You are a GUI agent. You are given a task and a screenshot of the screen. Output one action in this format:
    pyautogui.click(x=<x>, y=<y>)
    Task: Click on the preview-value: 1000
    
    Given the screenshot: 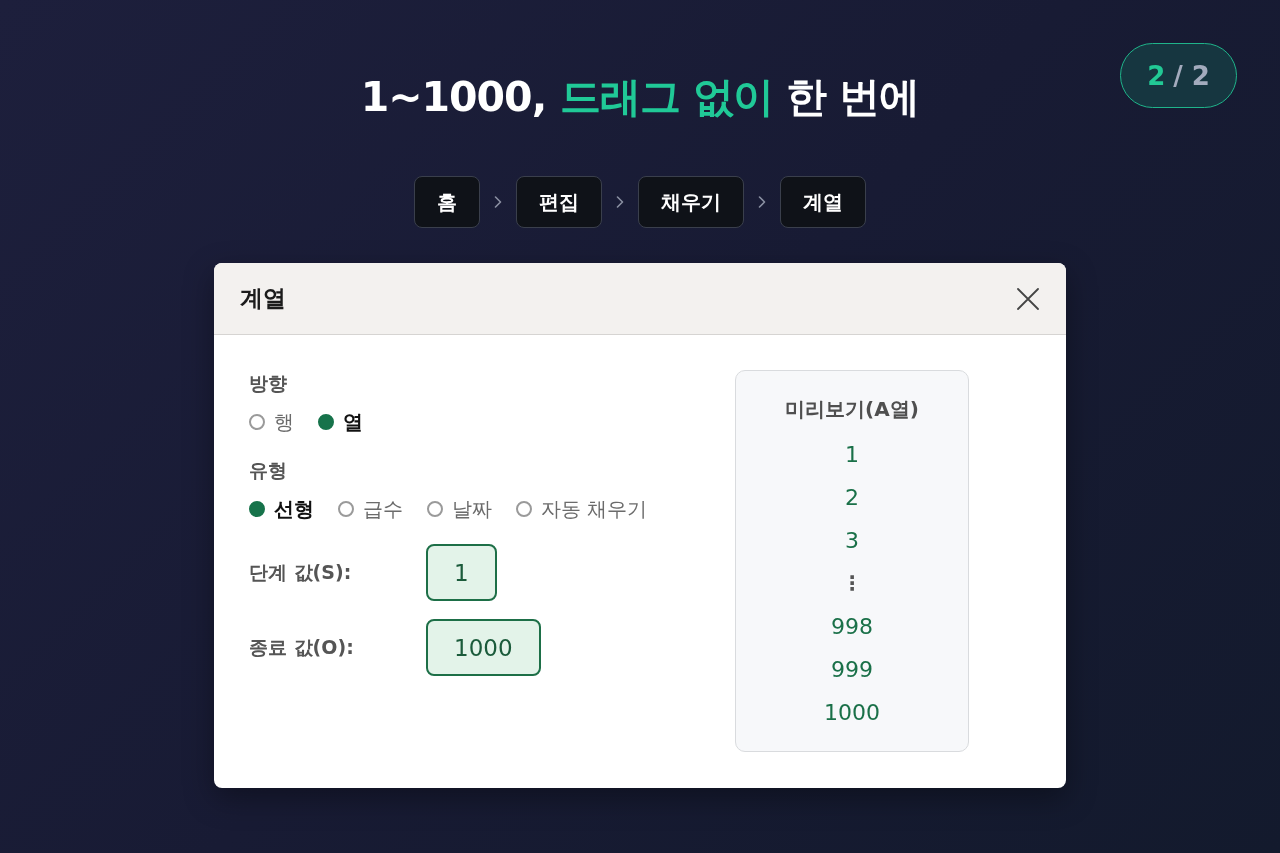 What is the action you would take?
    pyautogui.click(x=852, y=713)
    